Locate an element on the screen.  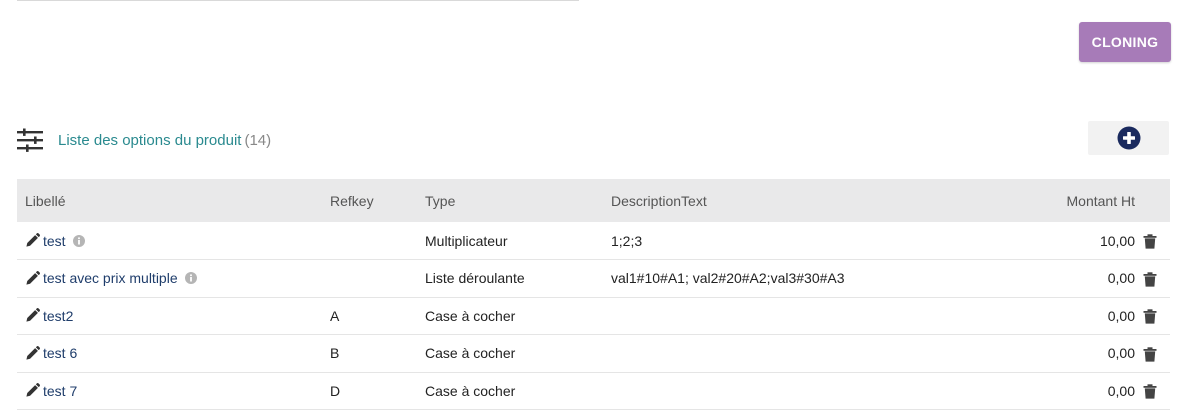
cell-libelle: test avec prix multiple is located at coordinates (169, 279).